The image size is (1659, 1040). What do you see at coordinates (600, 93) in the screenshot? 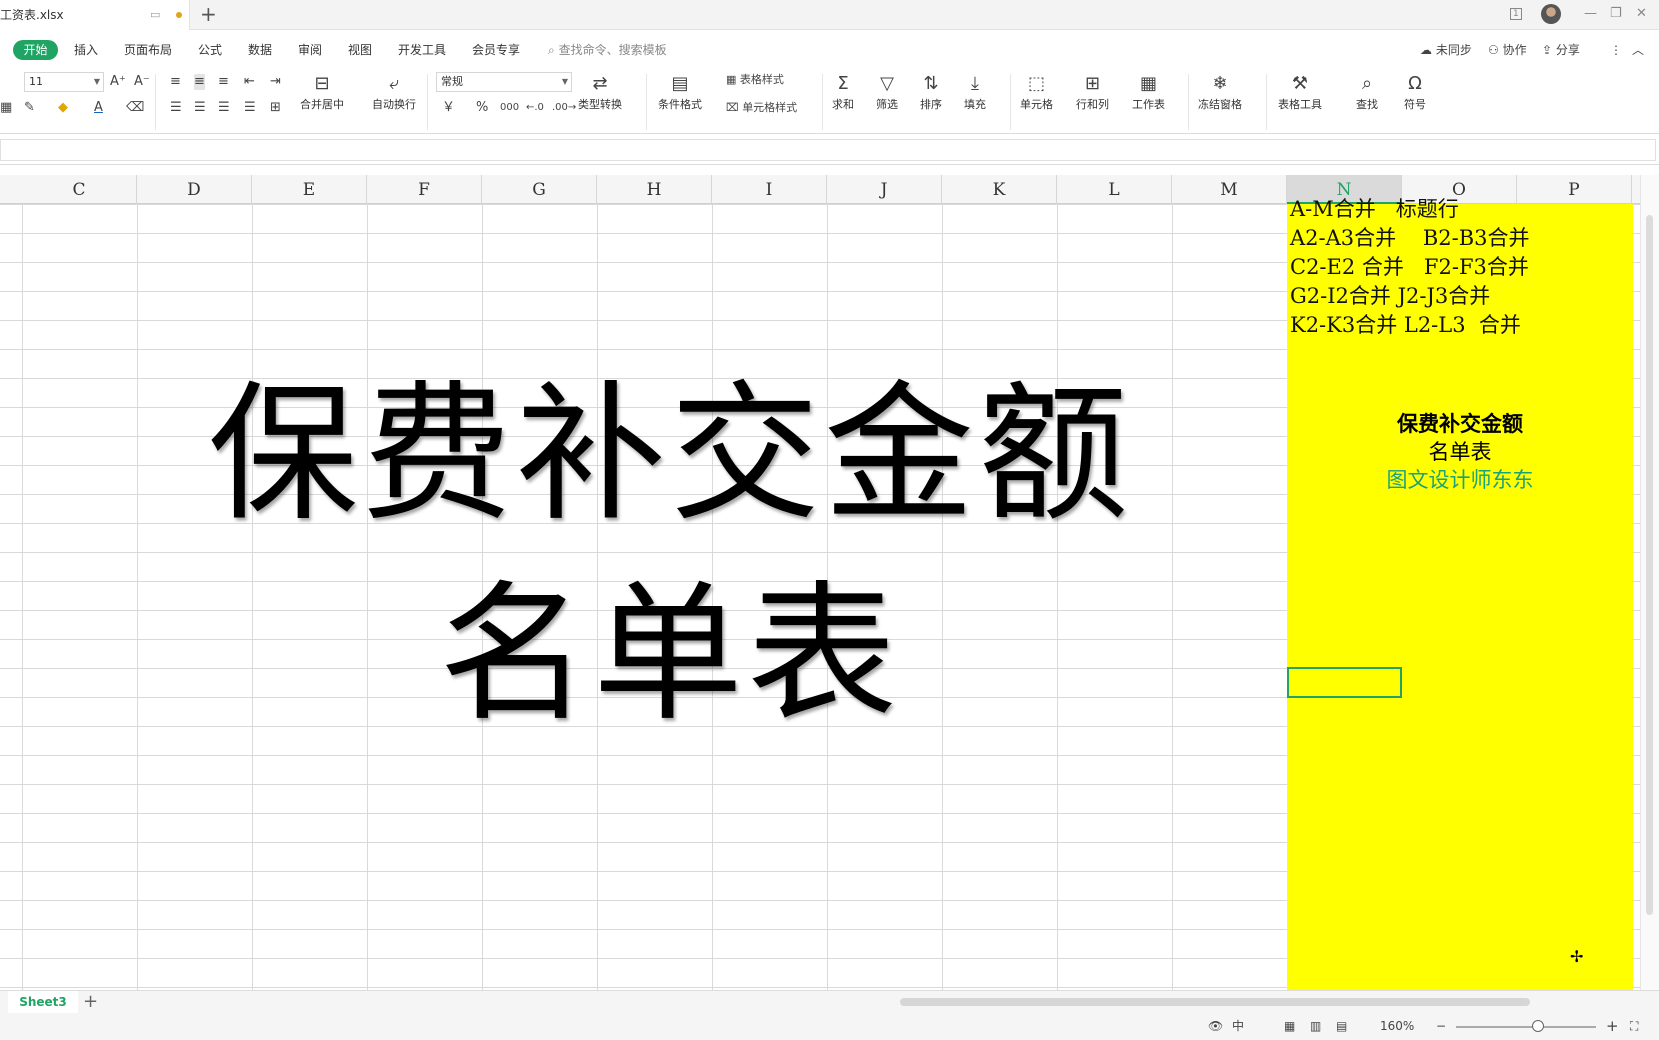
I see `type-convert-button: ⇄ 类型转换` at bounding box center [600, 93].